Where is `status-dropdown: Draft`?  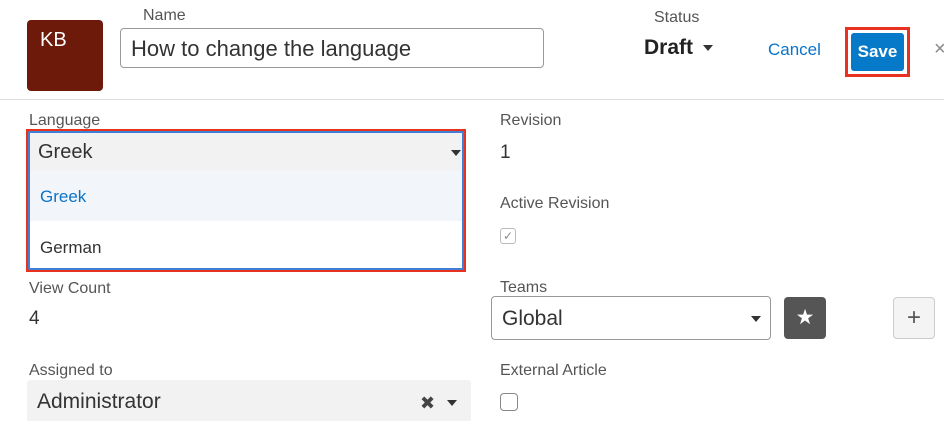
status-dropdown: Draft is located at coordinates (678, 48).